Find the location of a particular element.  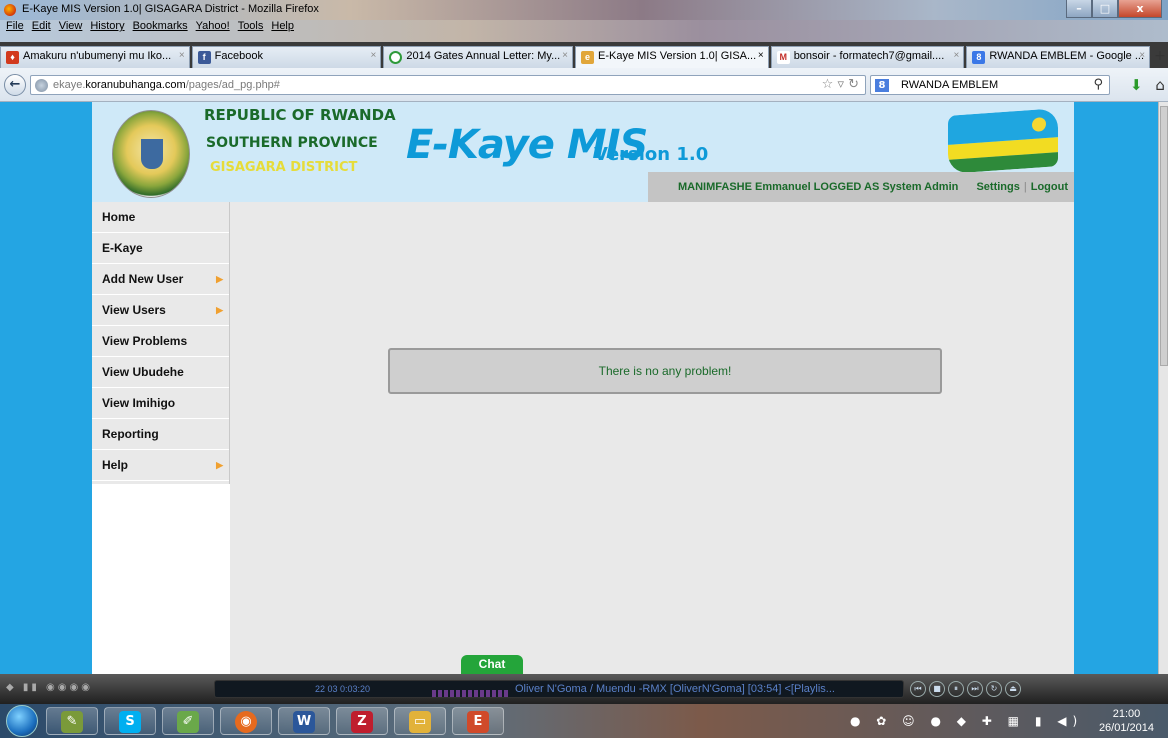

province-title: SOUTHERN PROVINCE is located at coordinates (292, 143).